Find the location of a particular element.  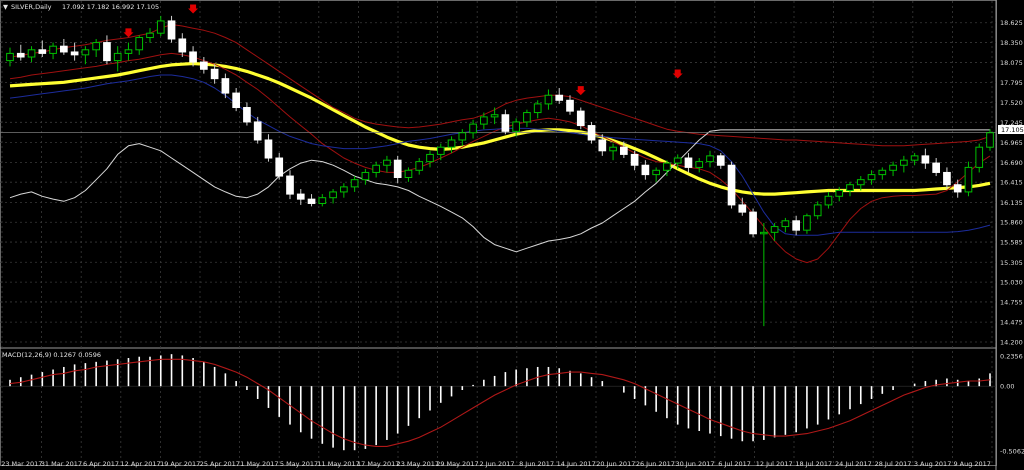

date-tick-label: 2 Jun 2017 is located at coordinates (497, 464).